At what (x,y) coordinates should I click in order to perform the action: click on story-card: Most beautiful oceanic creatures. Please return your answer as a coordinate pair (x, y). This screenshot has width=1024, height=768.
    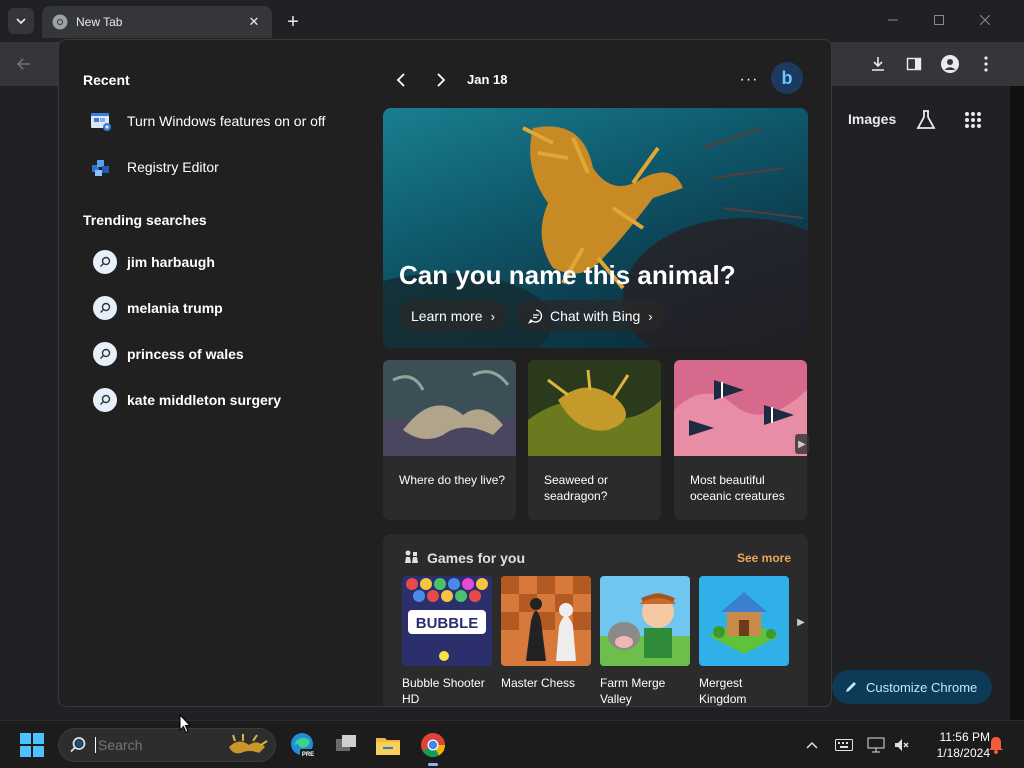
    Looking at the image, I should click on (740, 440).